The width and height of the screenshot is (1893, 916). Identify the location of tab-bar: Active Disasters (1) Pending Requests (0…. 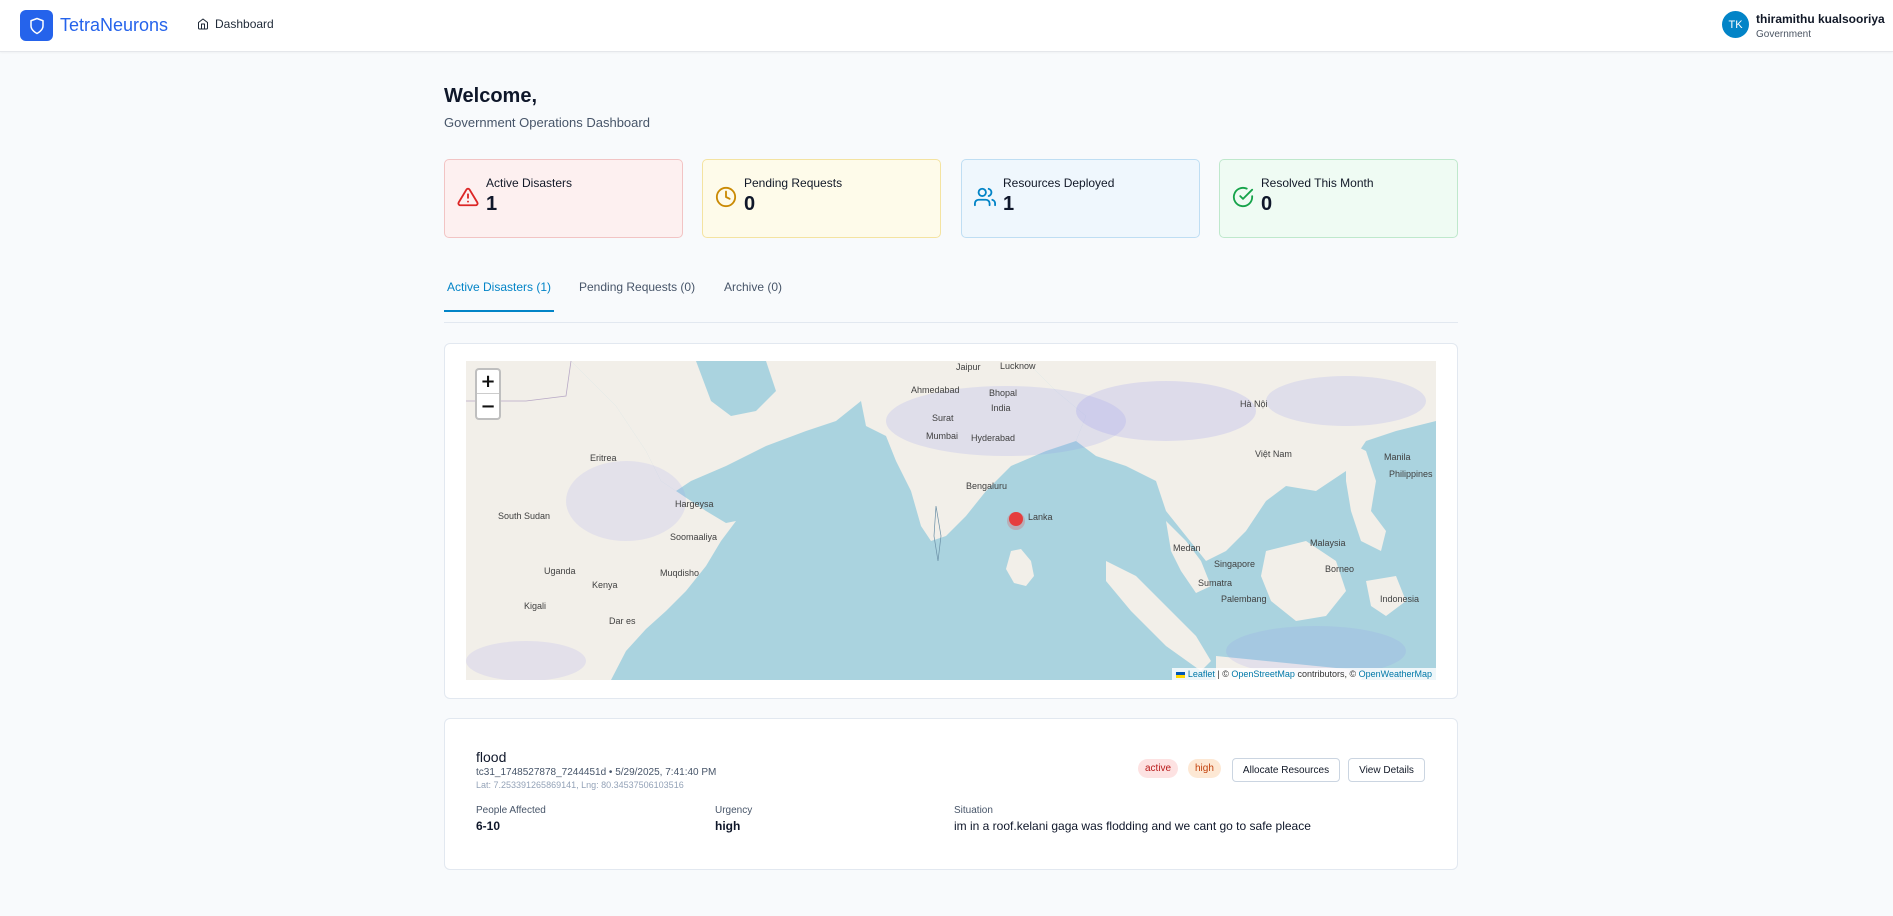
(951, 298).